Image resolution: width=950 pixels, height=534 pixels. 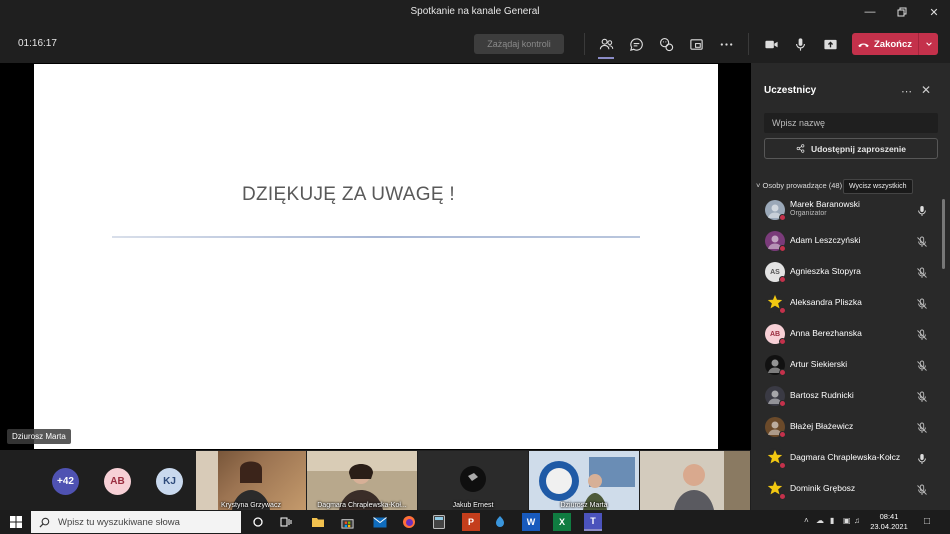 What do you see at coordinates (928, 44) in the screenshot?
I see `chevron-down-icon` at bounding box center [928, 44].